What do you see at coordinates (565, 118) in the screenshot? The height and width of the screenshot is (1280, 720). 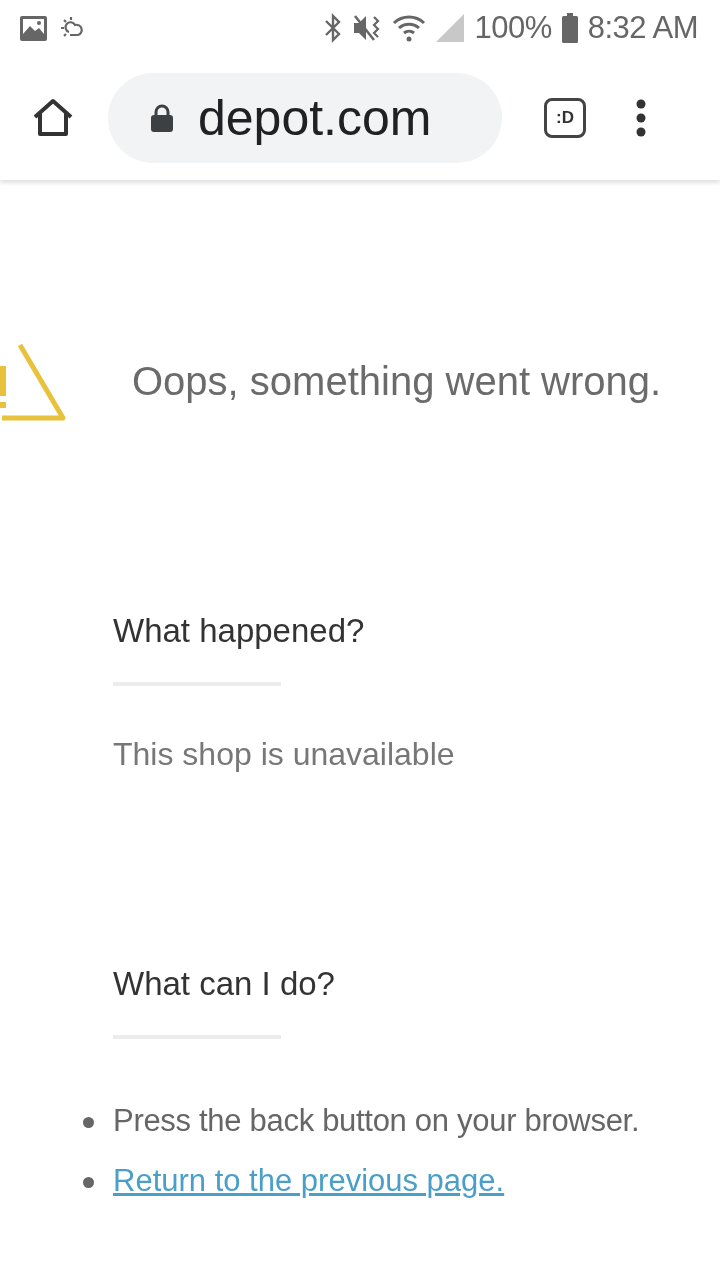 I see `tab-switcher-button: :D` at bounding box center [565, 118].